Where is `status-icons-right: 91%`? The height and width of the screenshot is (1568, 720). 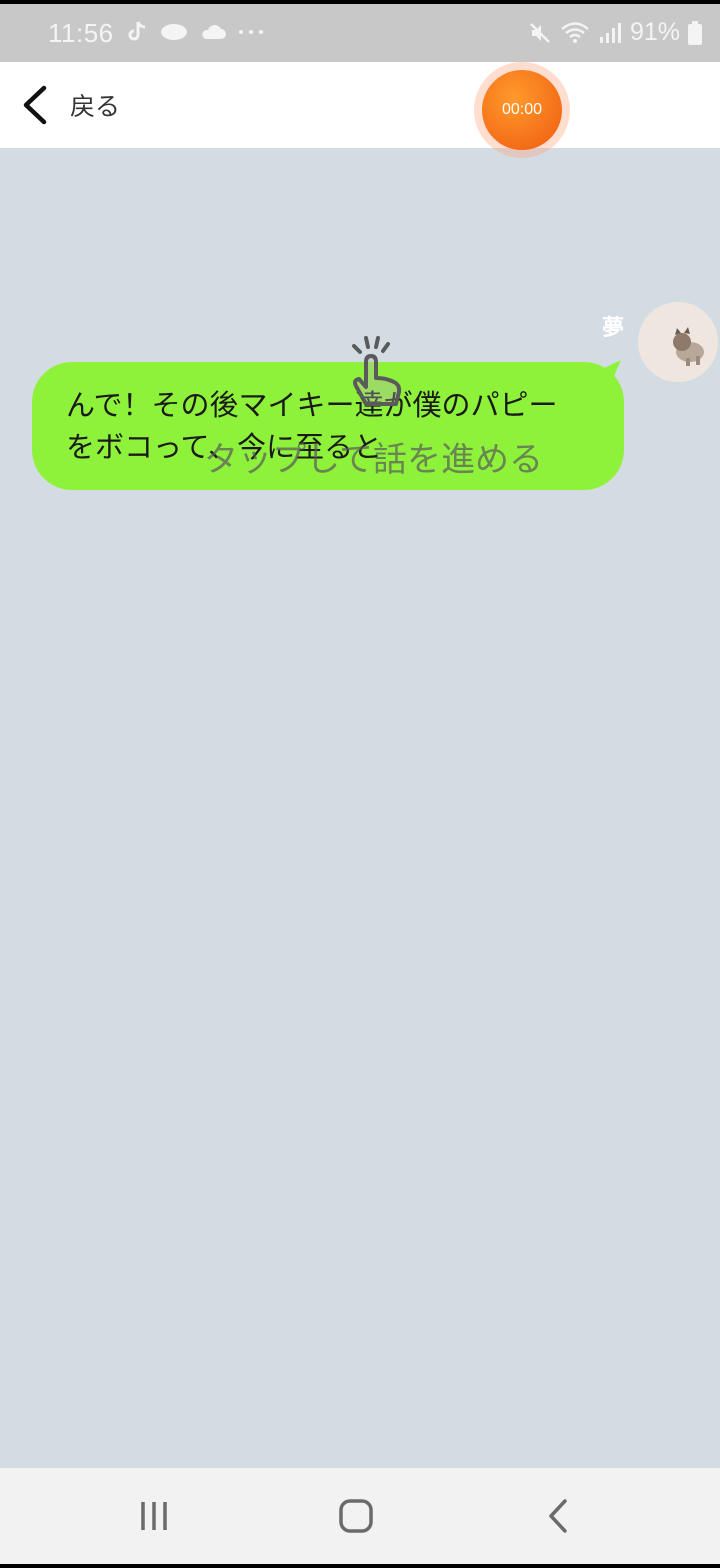
status-icons-right: 91% is located at coordinates (615, 32).